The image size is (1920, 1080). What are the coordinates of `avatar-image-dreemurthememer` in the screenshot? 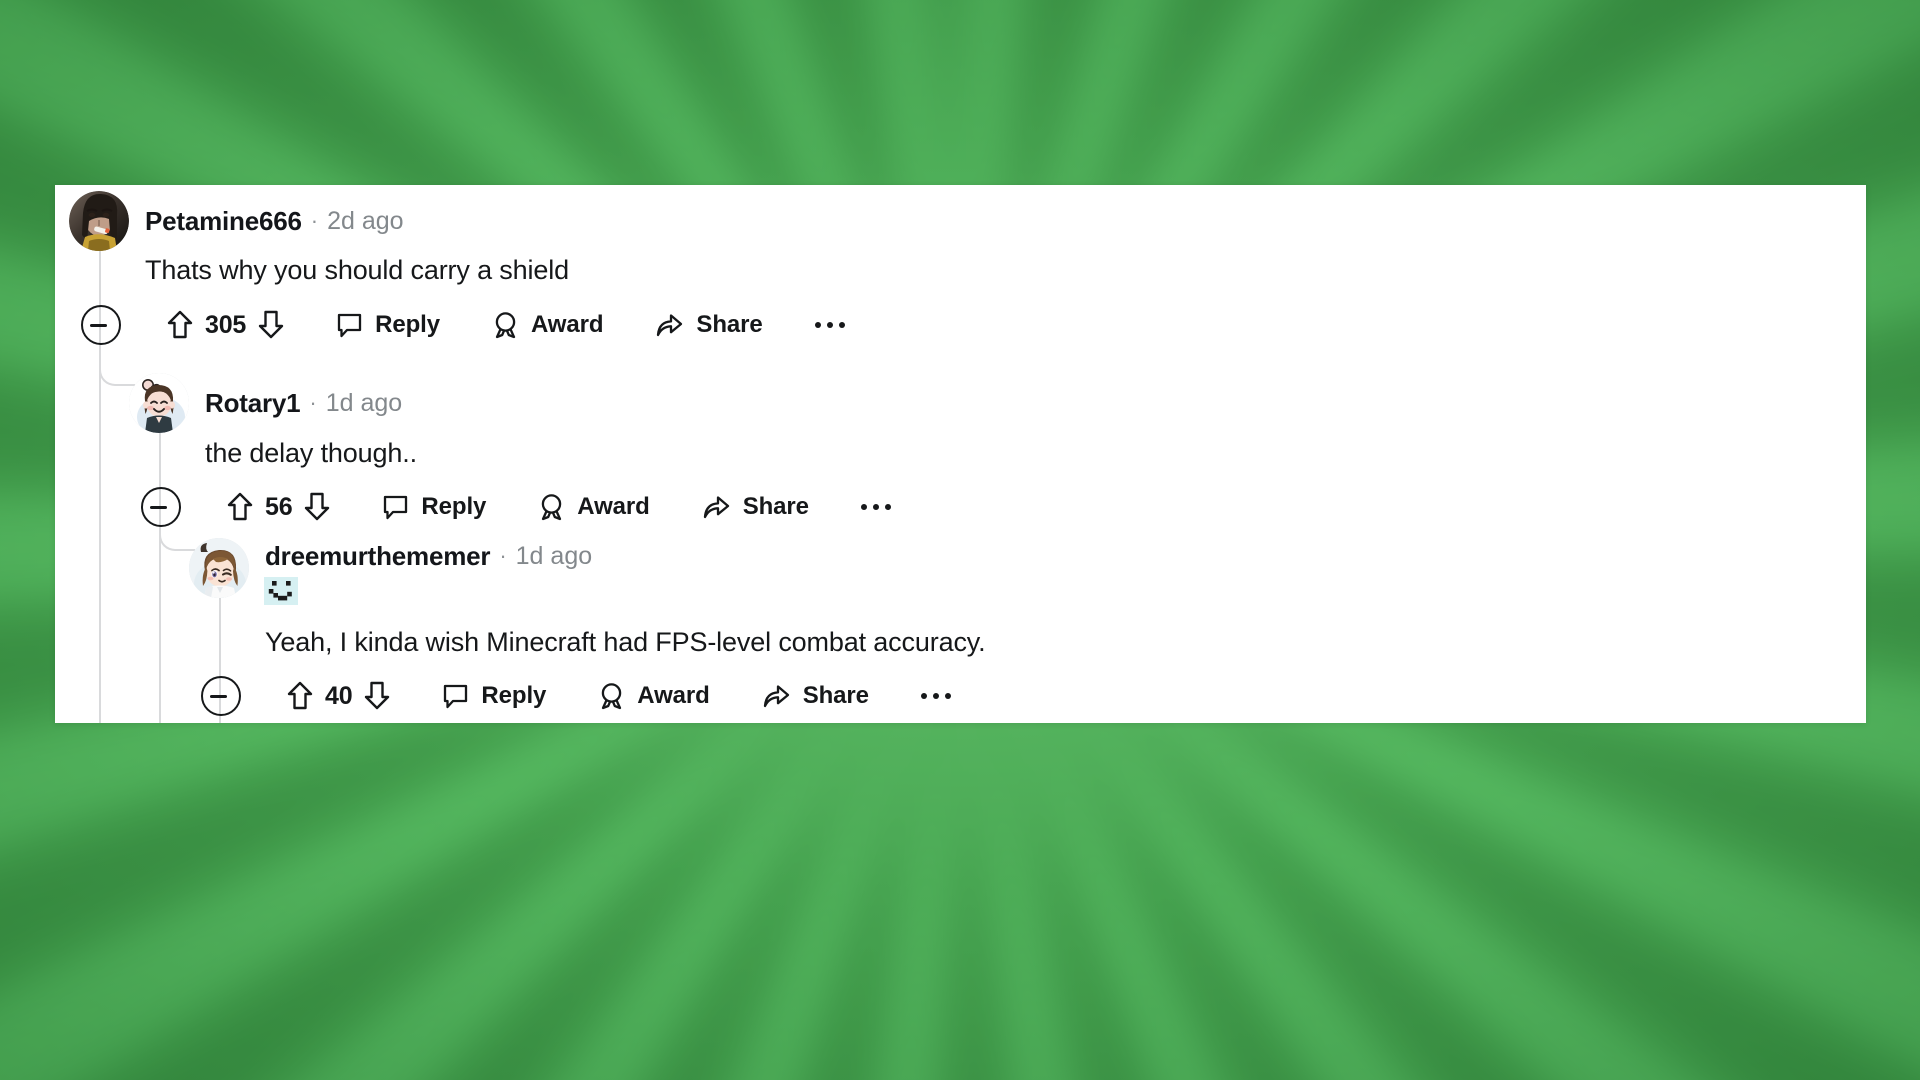 It's located at (219, 568).